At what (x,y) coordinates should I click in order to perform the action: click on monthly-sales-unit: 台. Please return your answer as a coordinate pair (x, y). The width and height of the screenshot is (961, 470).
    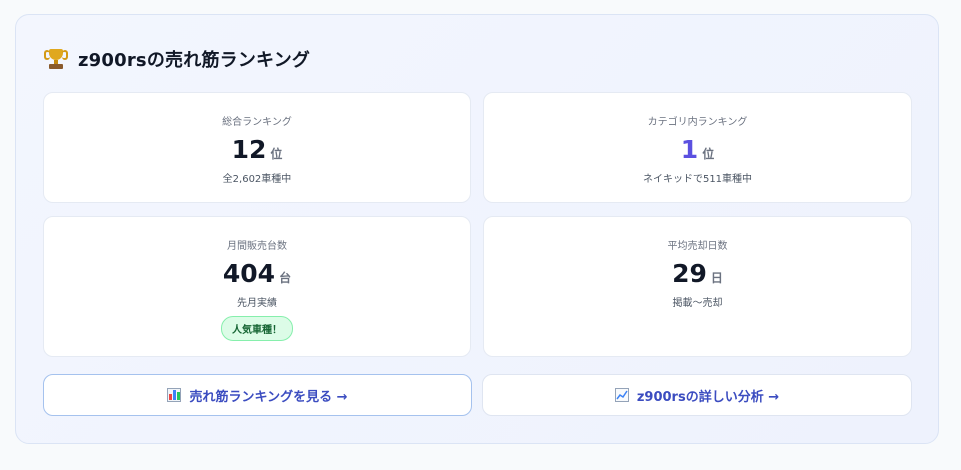
    Looking at the image, I should click on (285, 278).